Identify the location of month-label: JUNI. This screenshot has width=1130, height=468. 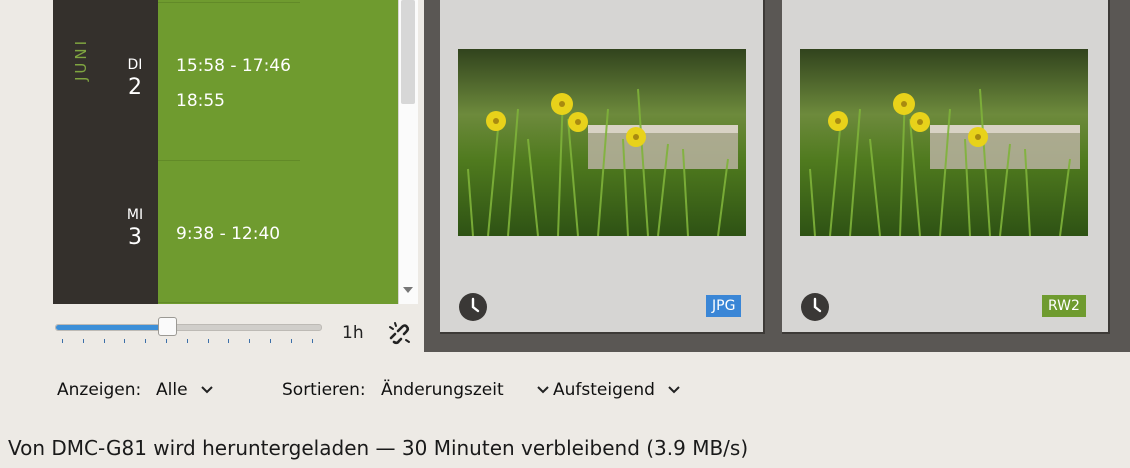
(81, 59).